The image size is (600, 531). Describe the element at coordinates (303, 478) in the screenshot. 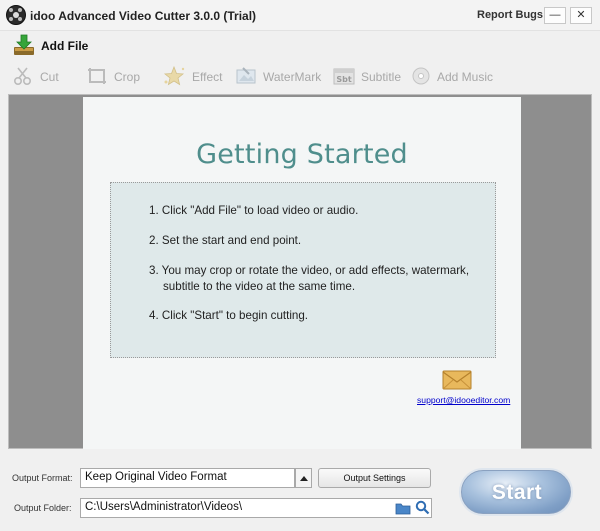

I see `chevron-up-icon` at that location.